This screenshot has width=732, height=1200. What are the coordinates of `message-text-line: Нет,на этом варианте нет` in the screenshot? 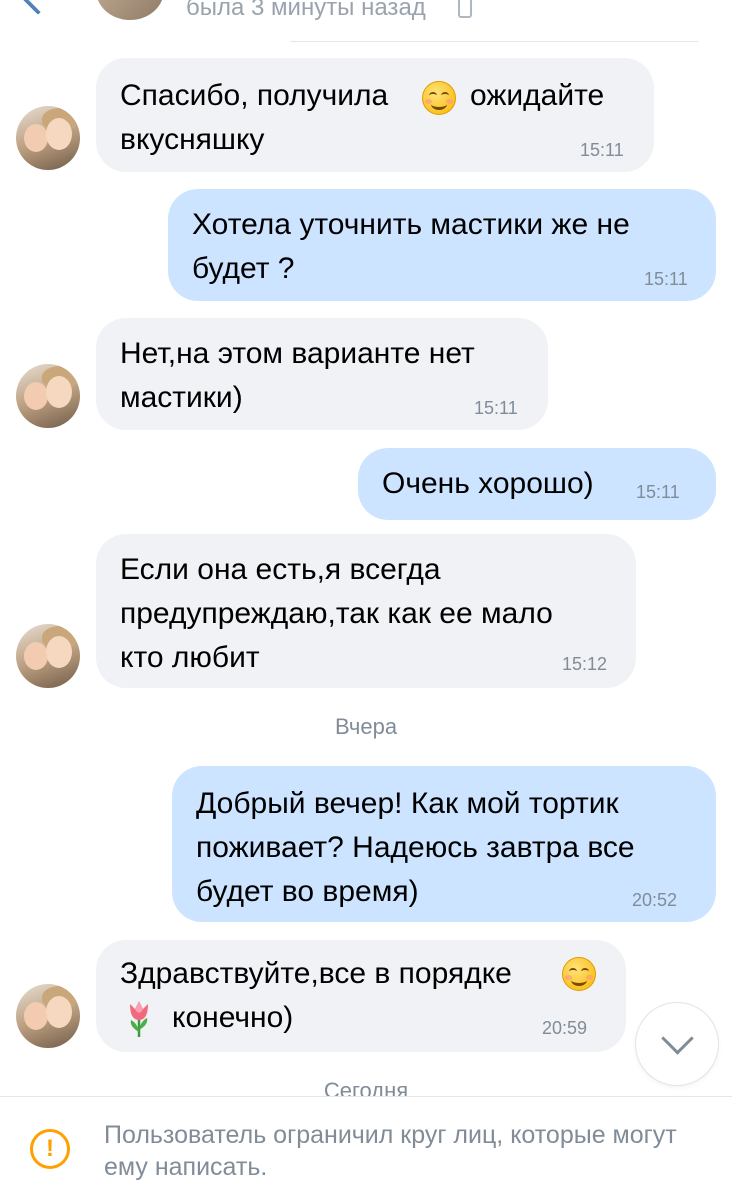 It's located at (297, 353).